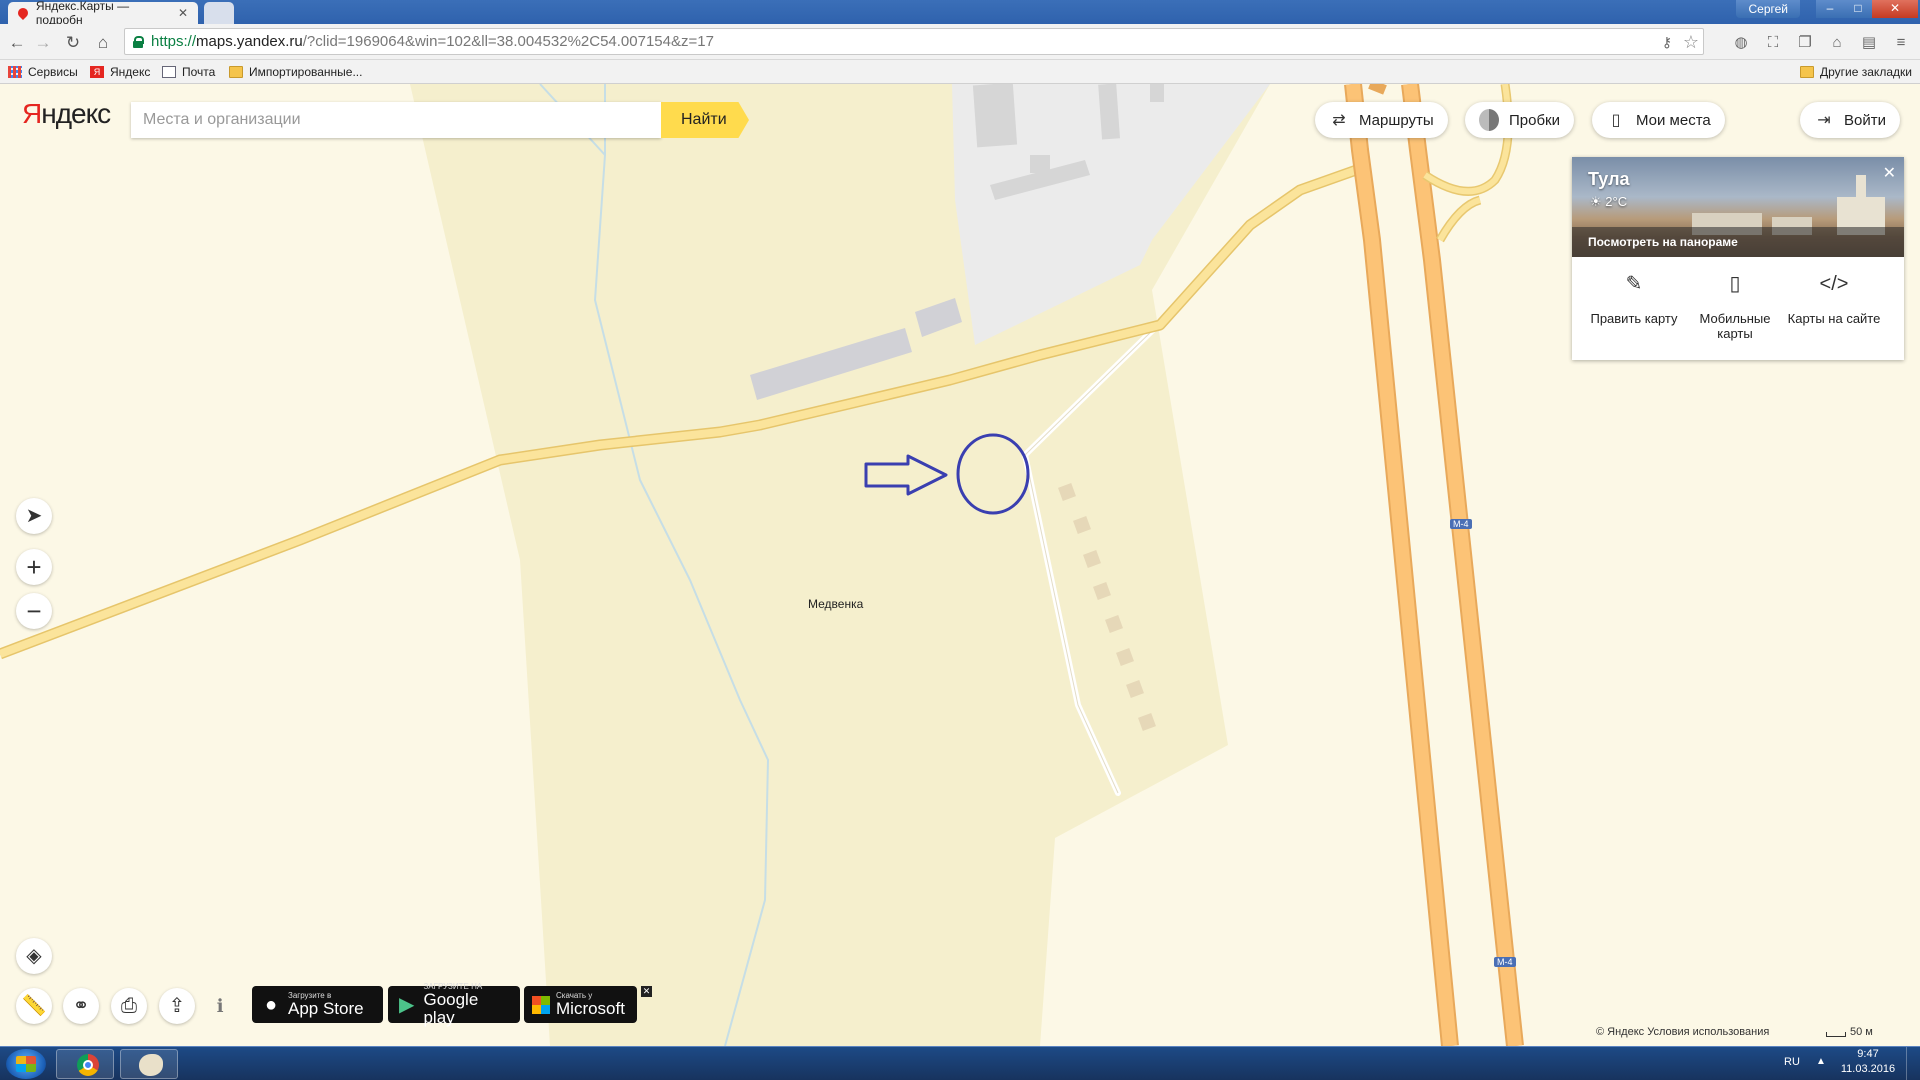 The image size is (1920, 1080). Describe the element at coordinates (130, 72) in the screenshot. I see `bookmark-label: Яндекс` at that location.